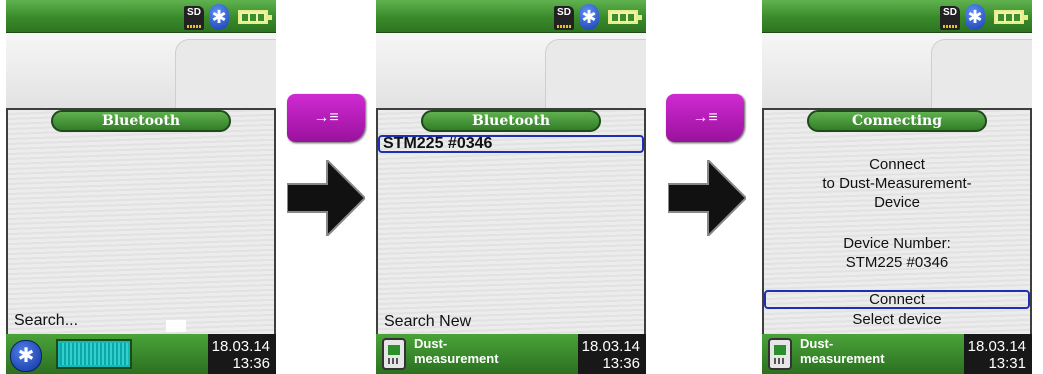 This screenshot has height=374, width=1043. Describe the element at coordinates (427, 322) in the screenshot. I see `search-new-option: Search New` at that location.